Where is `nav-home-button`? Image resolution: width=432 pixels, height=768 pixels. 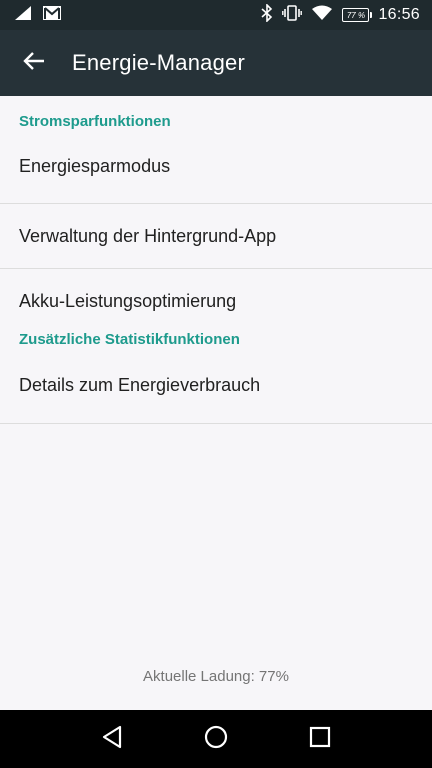 nav-home-button is located at coordinates (216, 739).